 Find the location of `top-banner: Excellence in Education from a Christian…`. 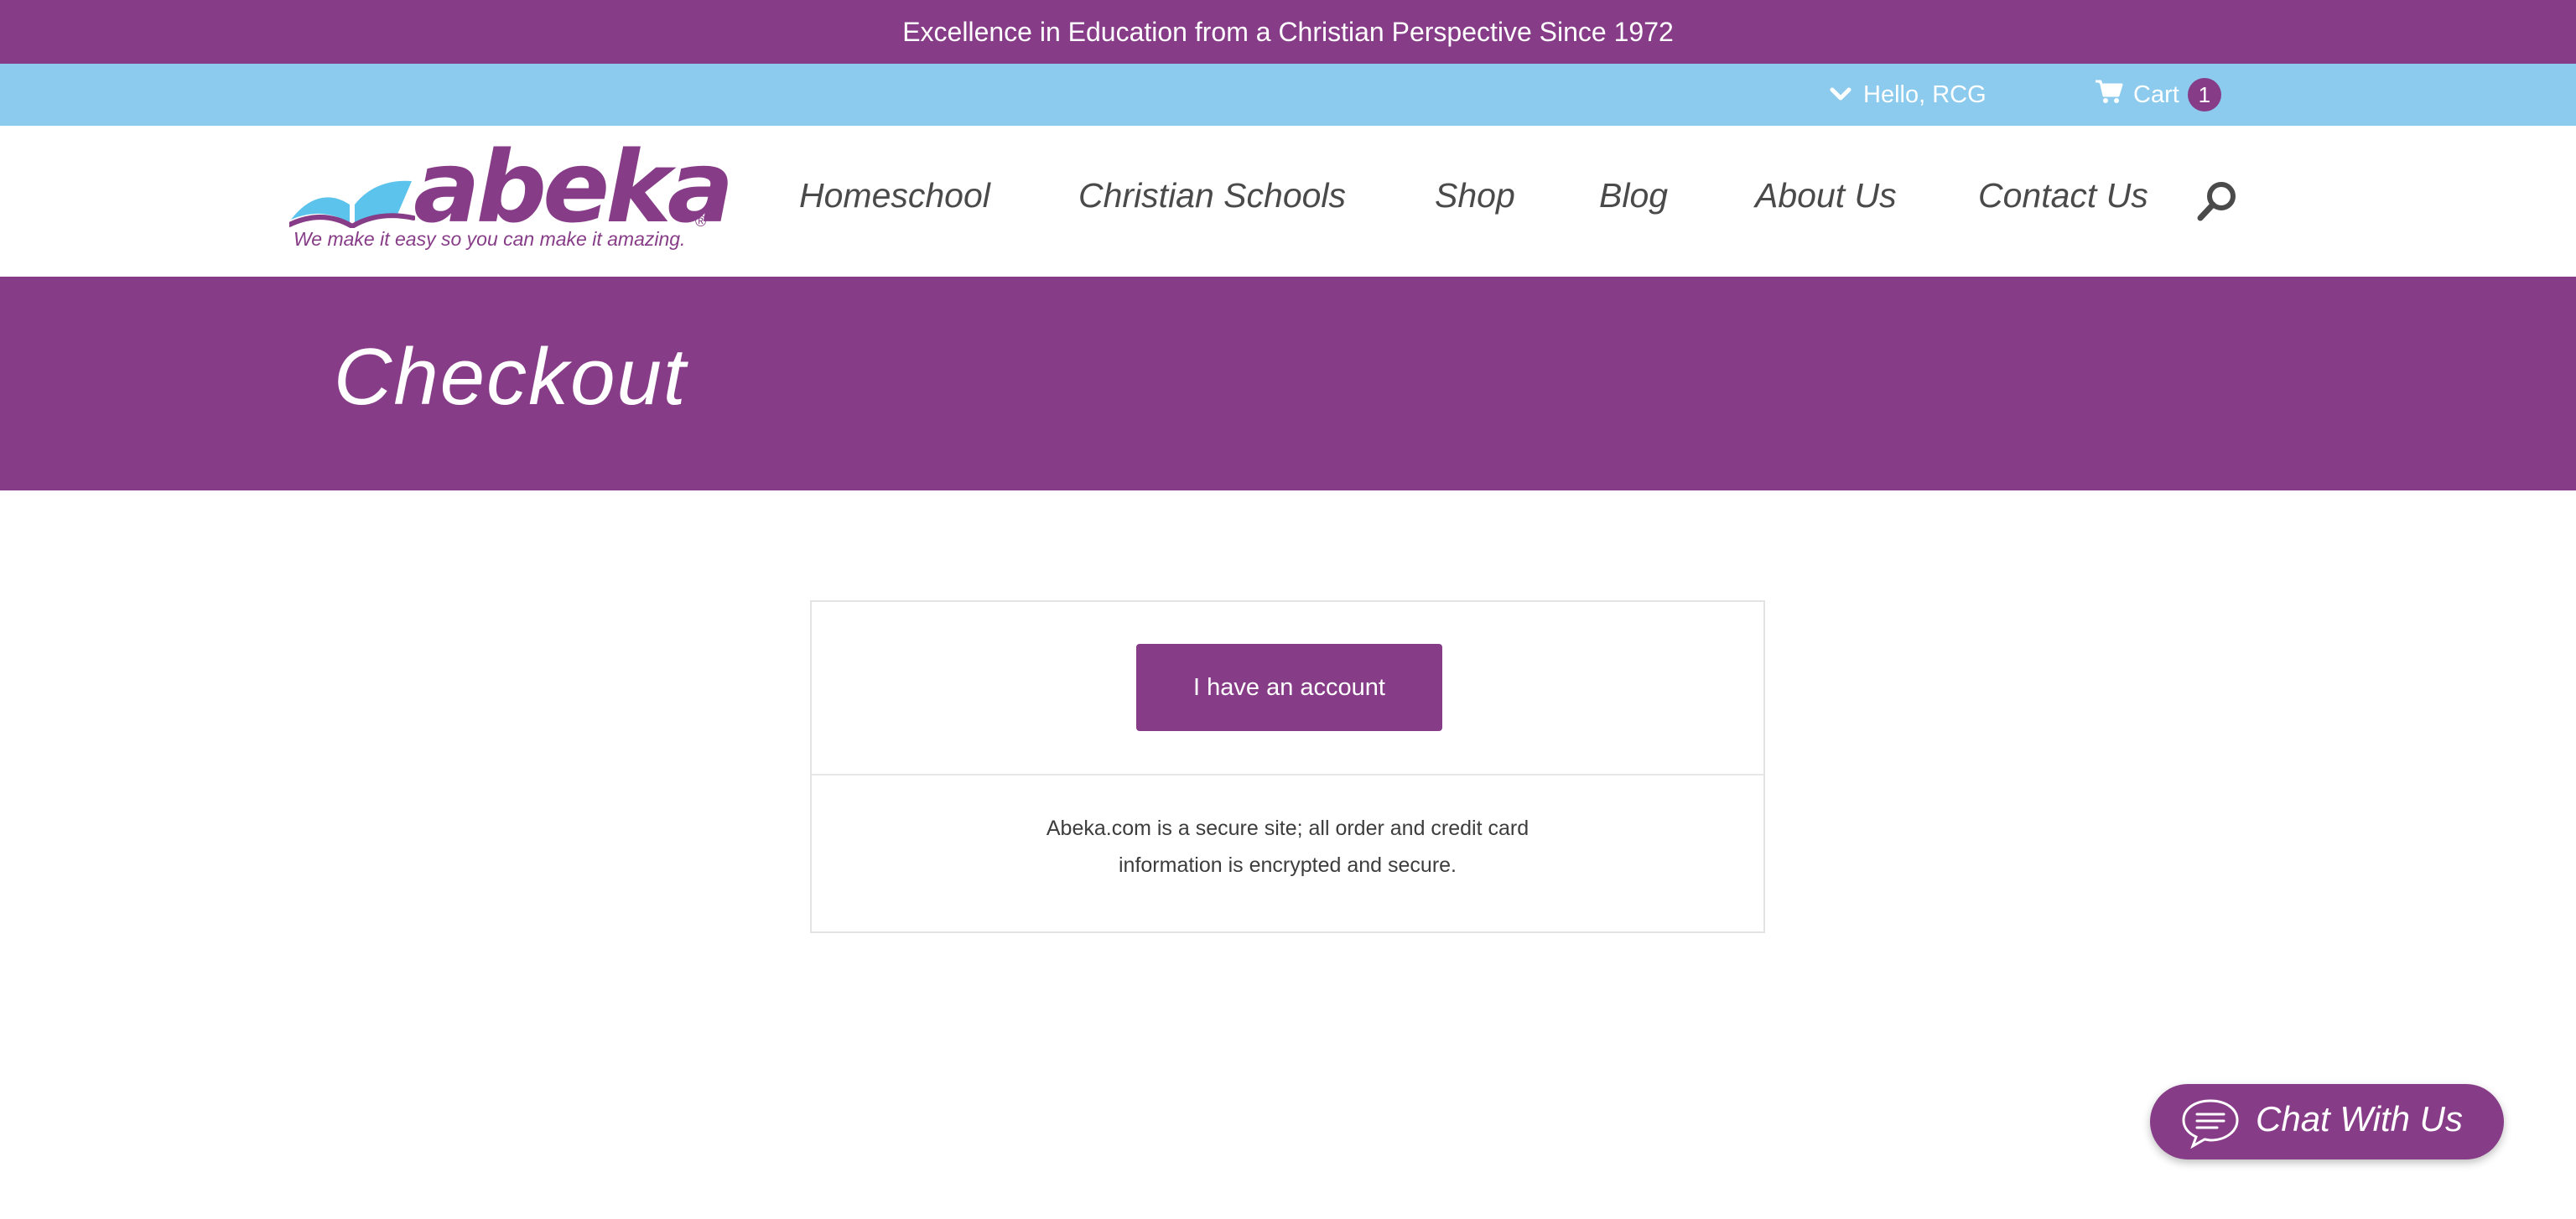

top-banner: Excellence in Education from a Christian… is located at coordinates (1288, 32).